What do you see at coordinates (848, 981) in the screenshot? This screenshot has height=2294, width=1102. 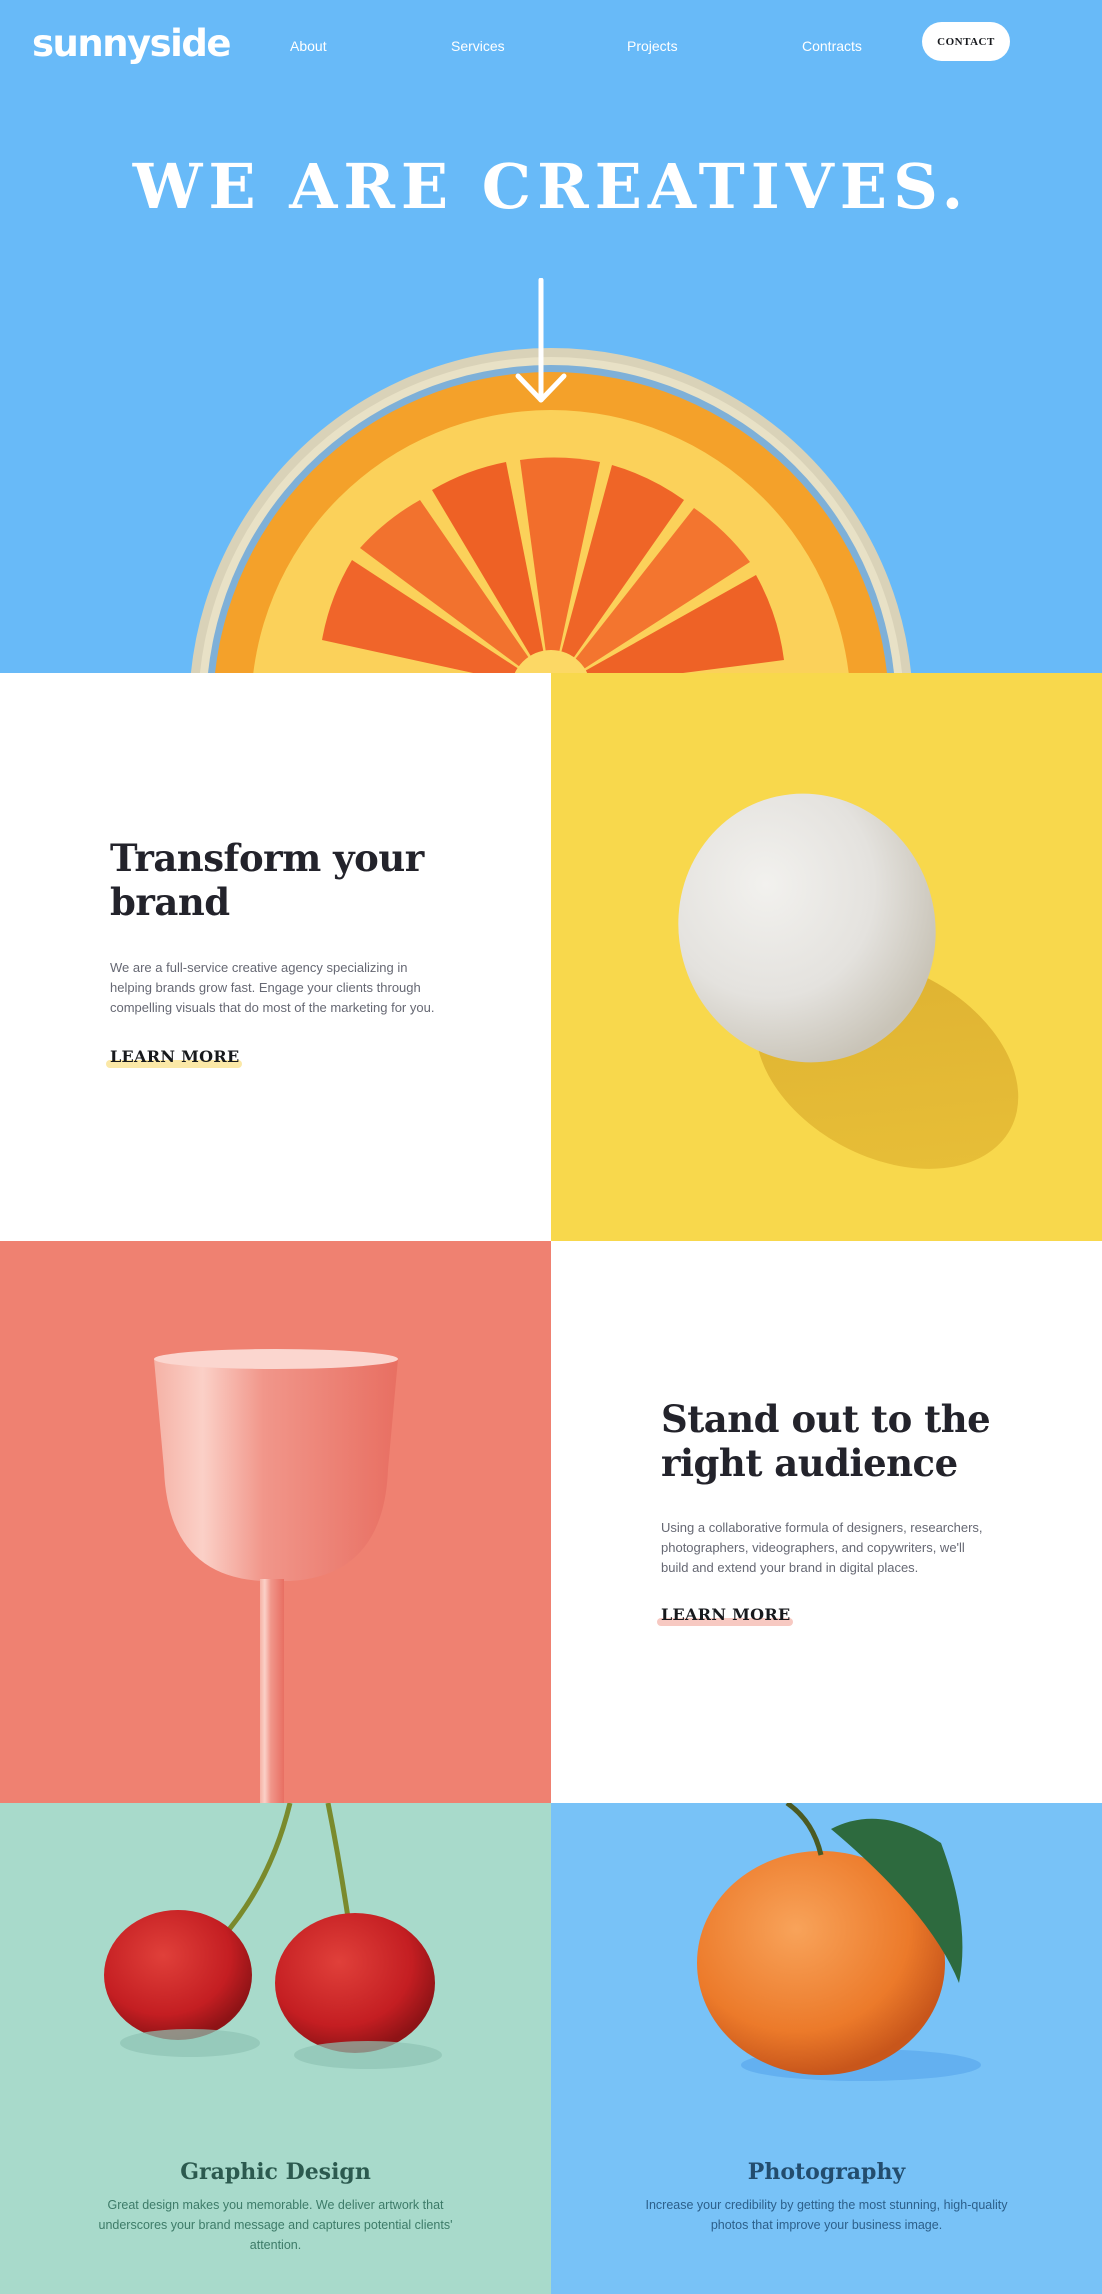 I see `egg-illustration` at bounding box center [848, 981].